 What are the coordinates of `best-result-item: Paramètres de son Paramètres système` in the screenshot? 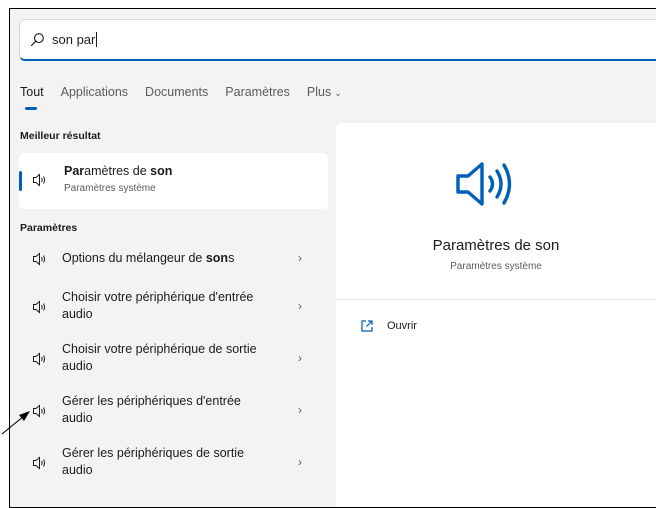 It's located at (173, 181).